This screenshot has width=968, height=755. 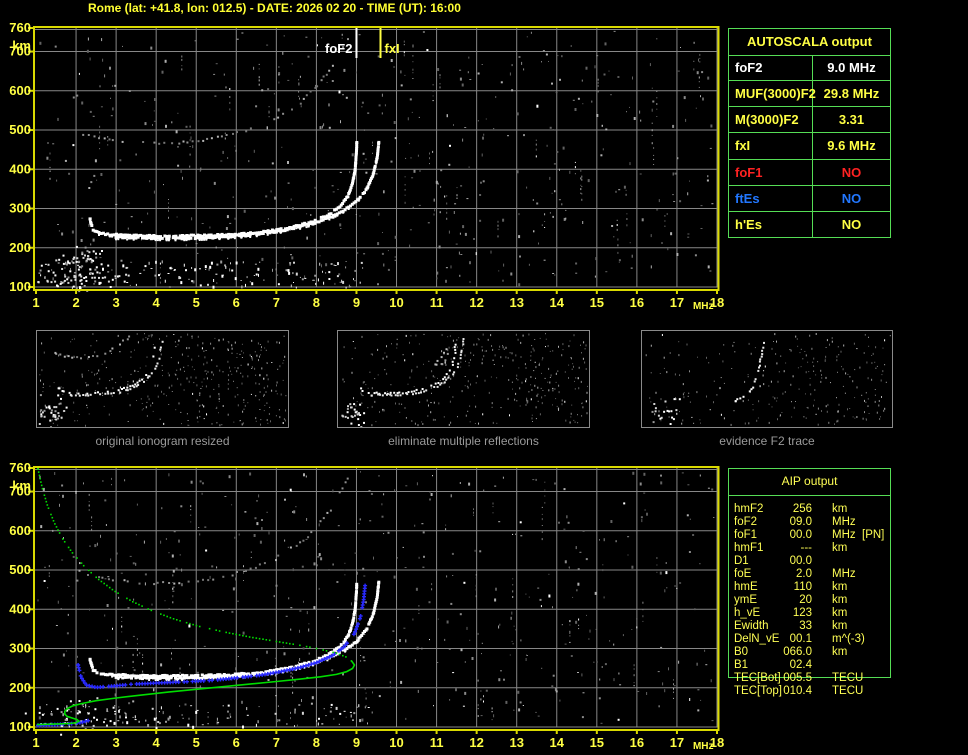 I want to click on autoscala-value: 9.6 MHz, so click(x=851, y=146).